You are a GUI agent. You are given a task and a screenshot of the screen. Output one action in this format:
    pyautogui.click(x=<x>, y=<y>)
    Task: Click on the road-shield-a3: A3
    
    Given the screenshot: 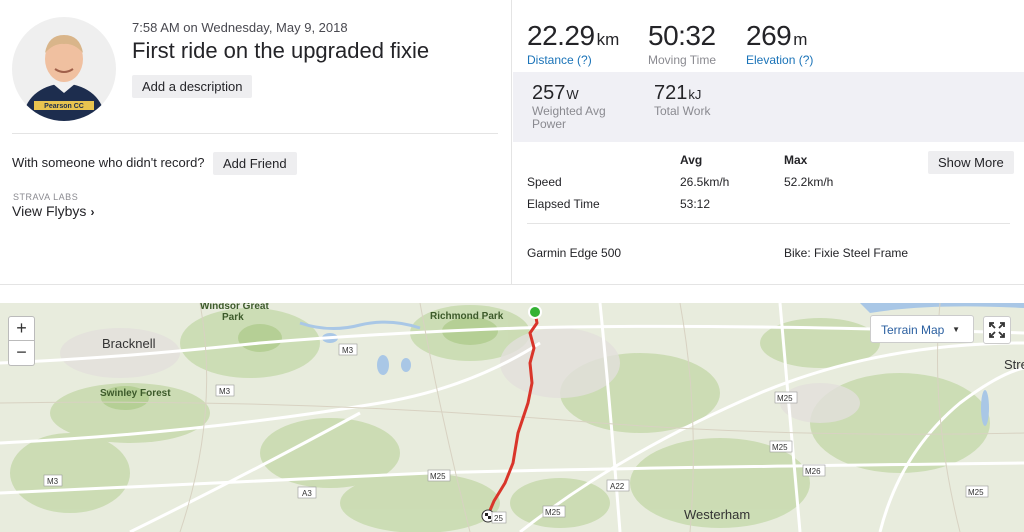 What is the action you would take?
    pyautogui.click(x=307, y=492)
    